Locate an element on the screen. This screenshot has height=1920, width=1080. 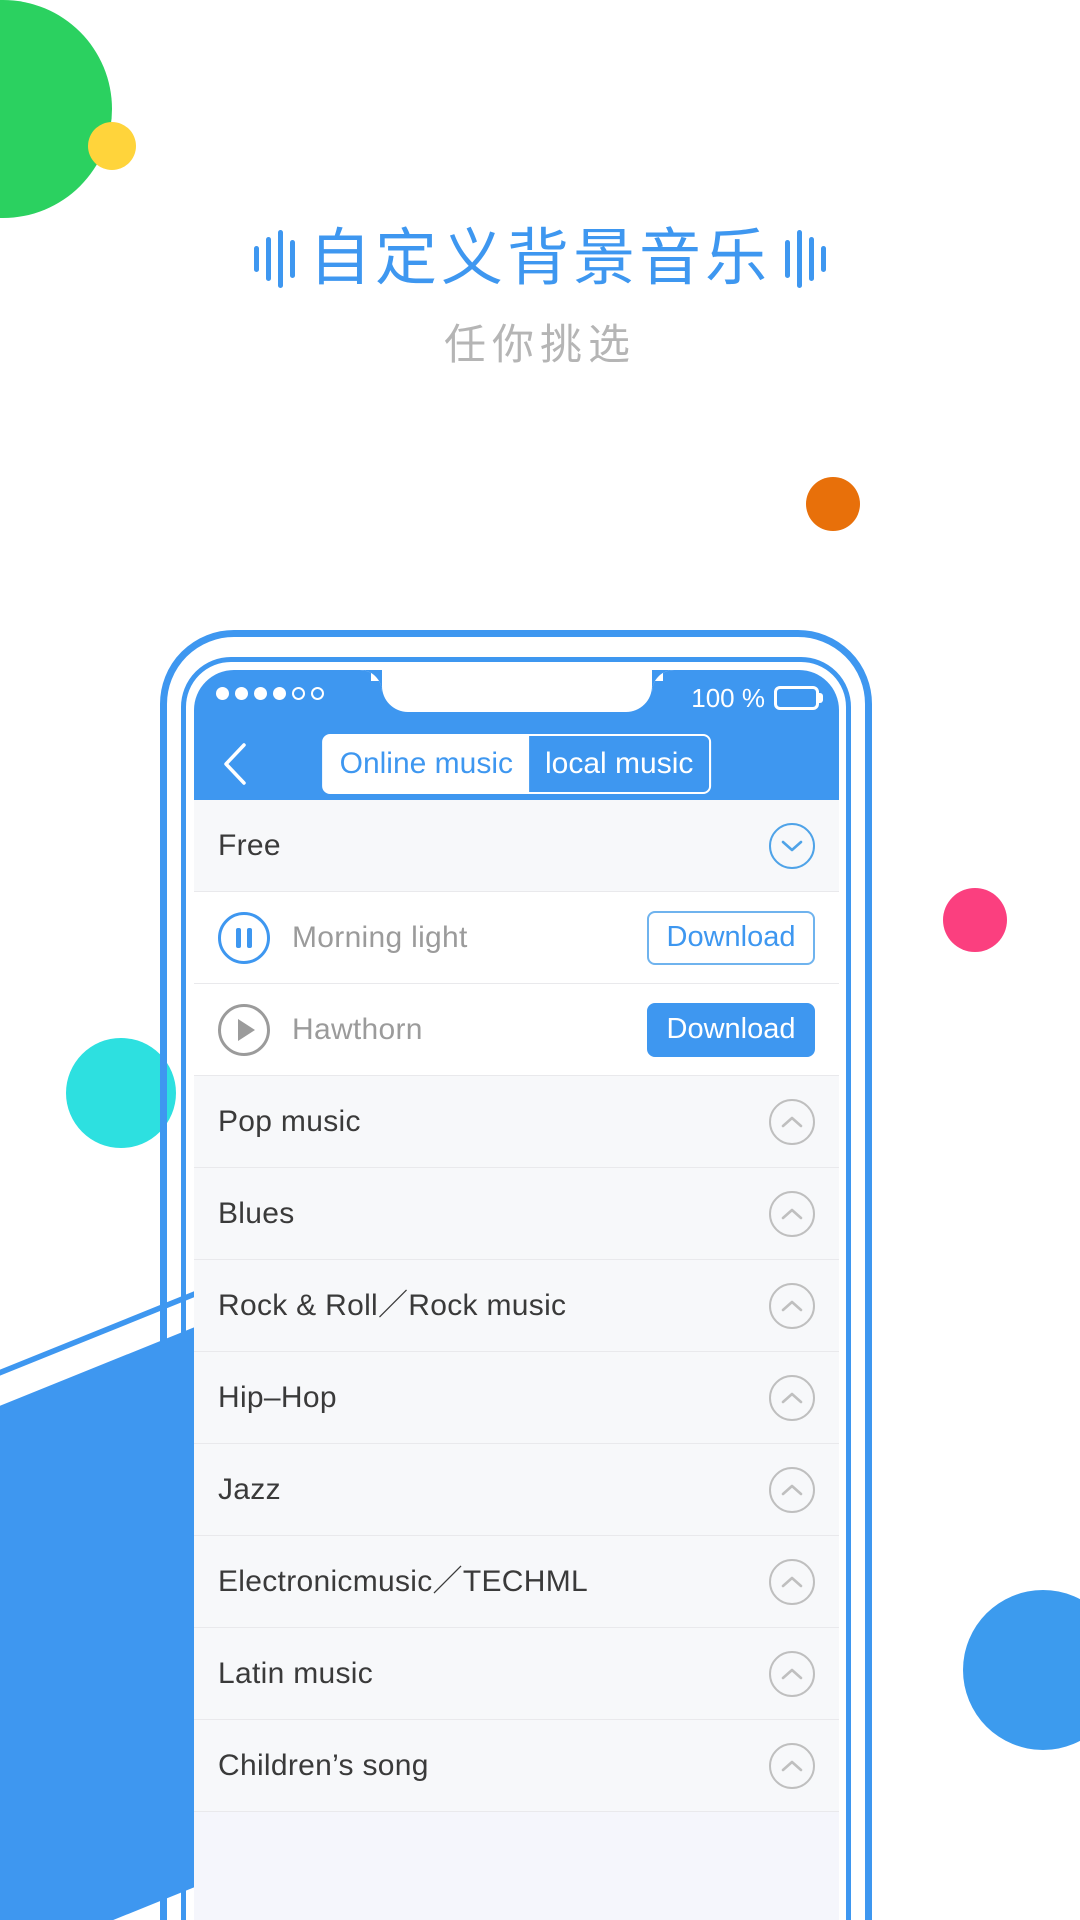
list-footer is located at coordinates (516, 1866).